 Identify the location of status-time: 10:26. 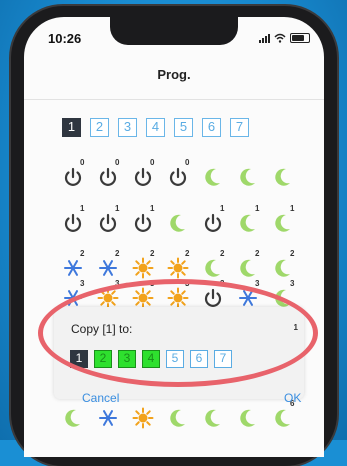
(65, 38).